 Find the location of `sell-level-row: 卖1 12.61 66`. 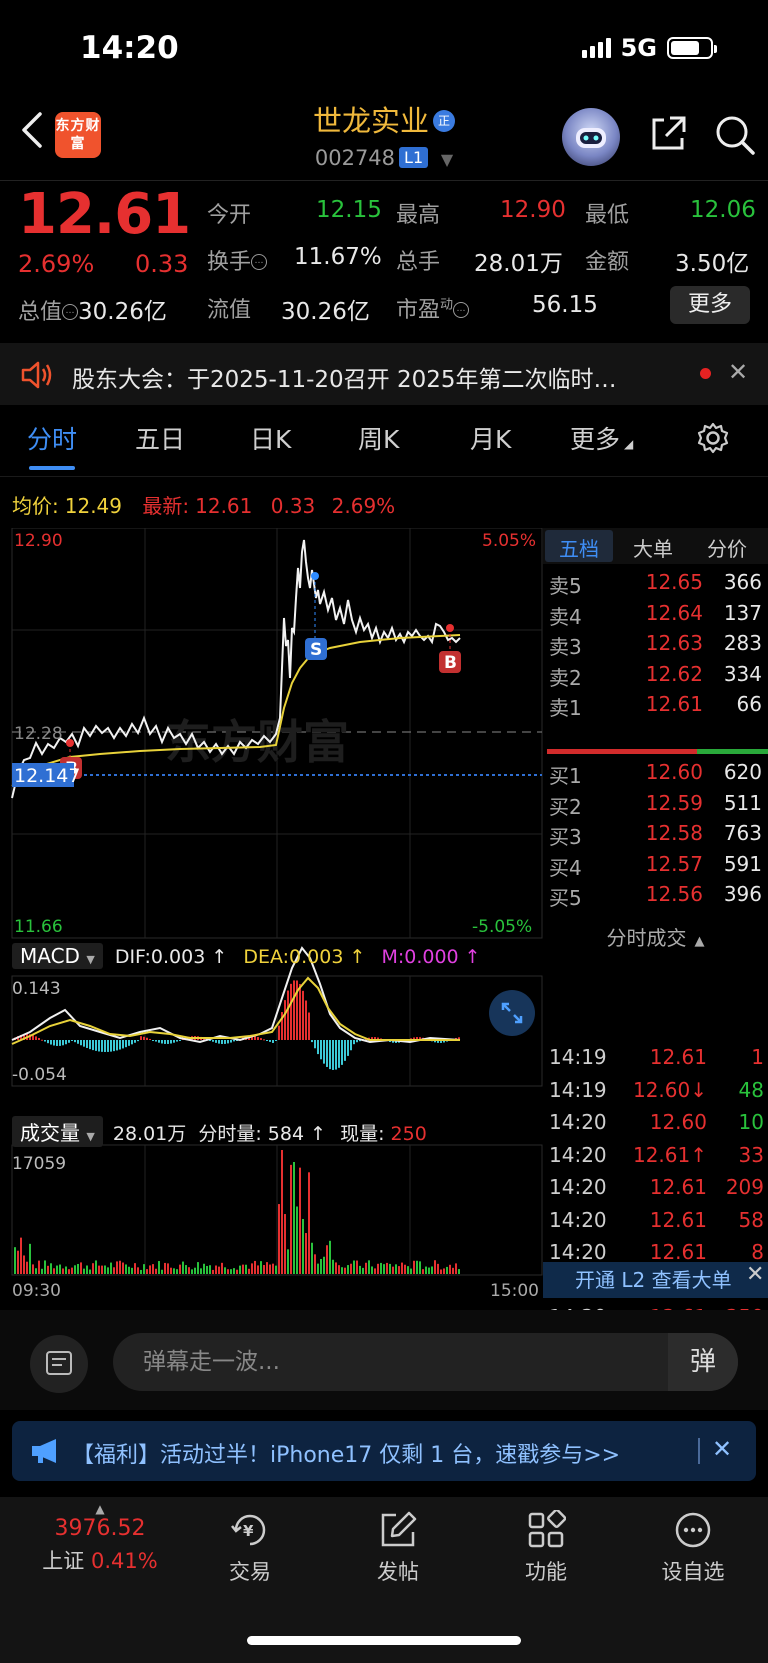

sell-level-row: 卖1 12.61 66 is located at coordinates (655, 708).